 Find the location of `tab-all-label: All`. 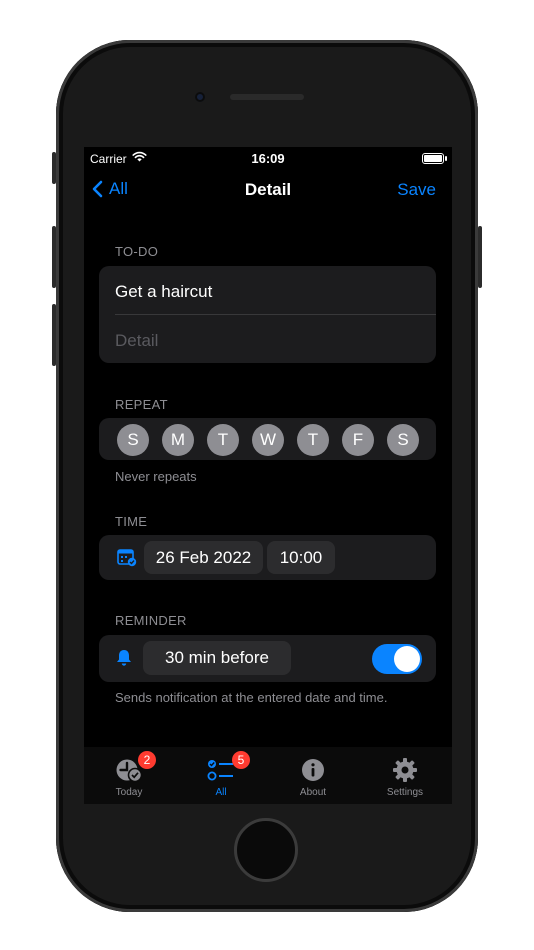

tab-all-label: All is located at coordinates (221, 792).